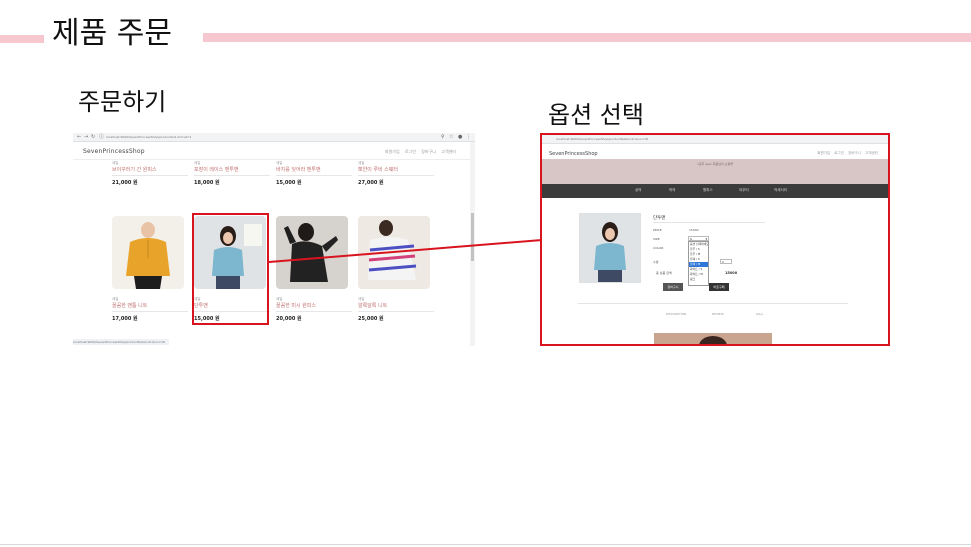  Describe the element at coordinates (485, 544) in the screenshot. I see `bottom-rule` at that location.